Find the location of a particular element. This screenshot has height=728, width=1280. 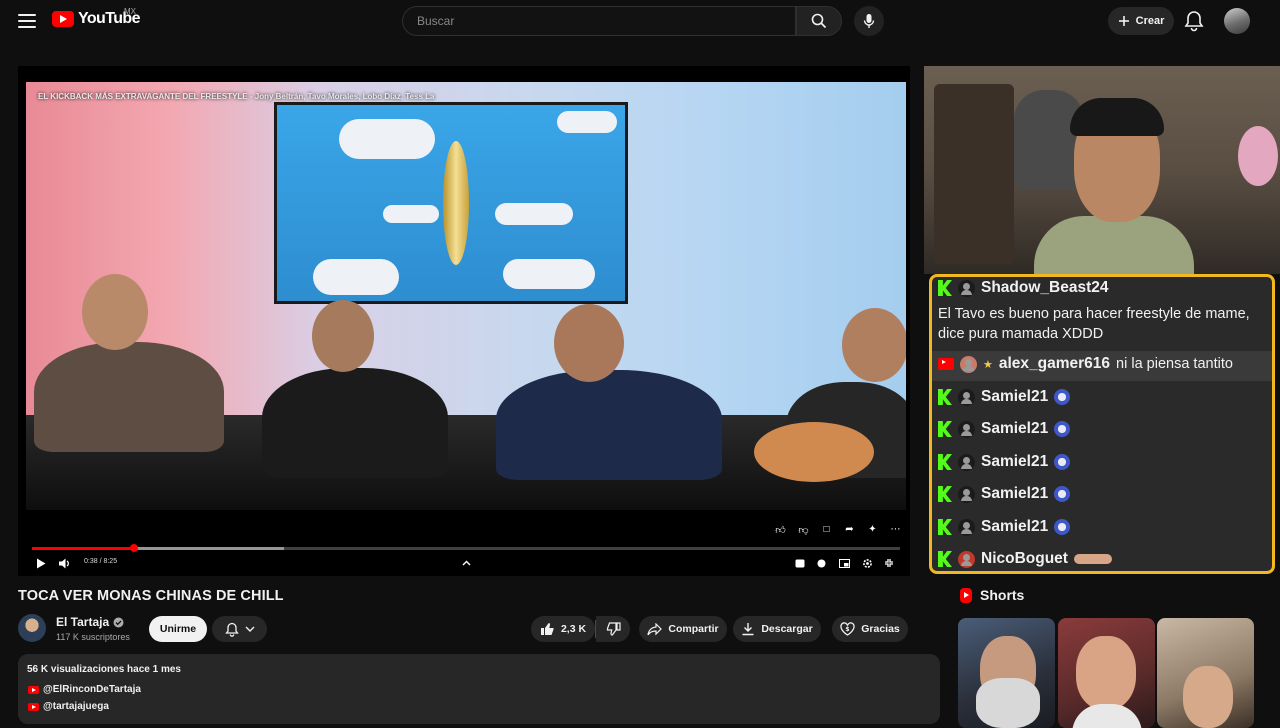

volume-button is located at coordinates (65, 563).